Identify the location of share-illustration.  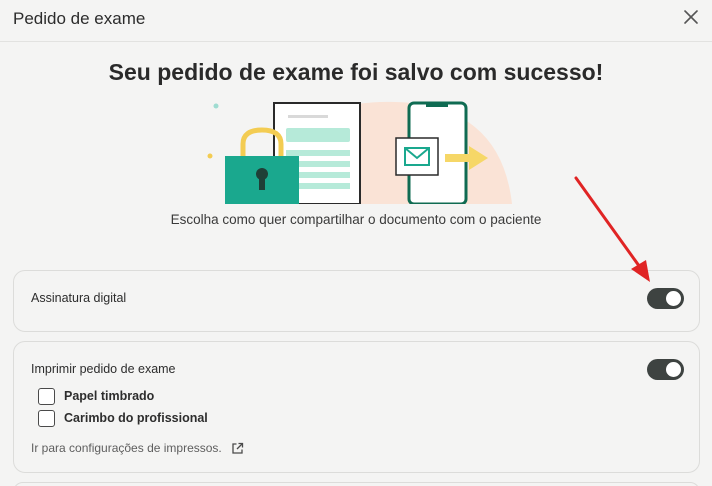
(359, 152).